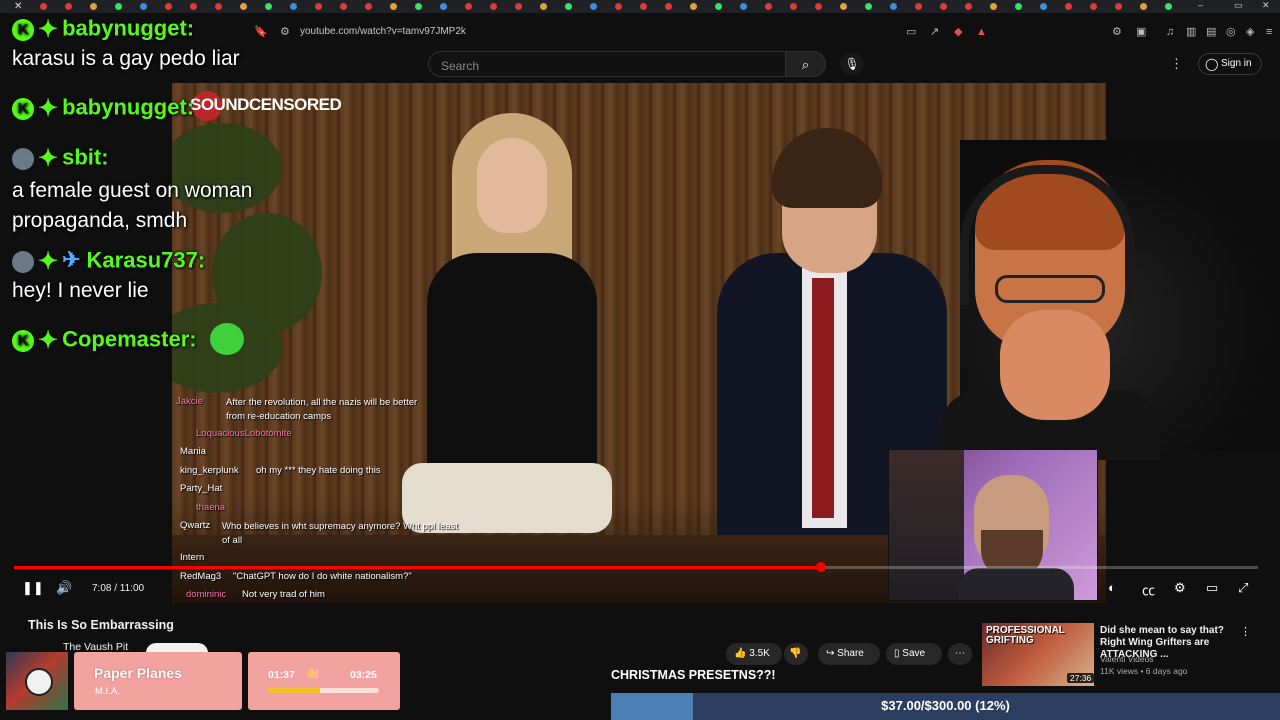 This screenshot has height=720, width=1280. Describe the element at coordinates (23, 108) in the screenshot. I see `kick-icon: K` at that location.